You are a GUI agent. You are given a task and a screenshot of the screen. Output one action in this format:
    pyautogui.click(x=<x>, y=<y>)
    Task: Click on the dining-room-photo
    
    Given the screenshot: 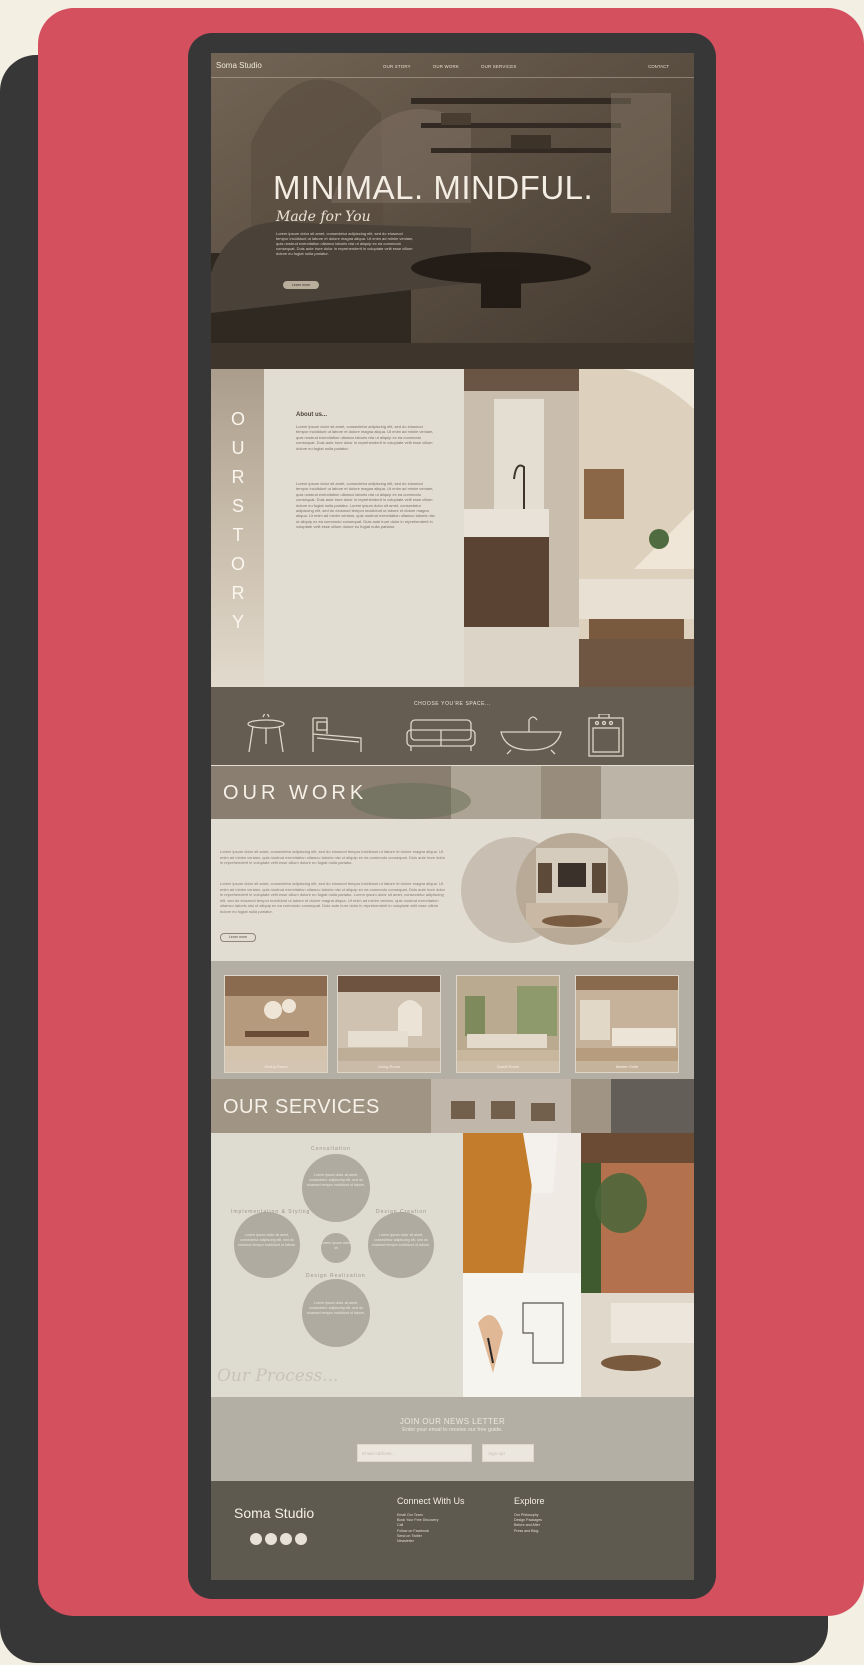 What is the action you would take?
    pyautogui.click(x=276, y=1024)
    